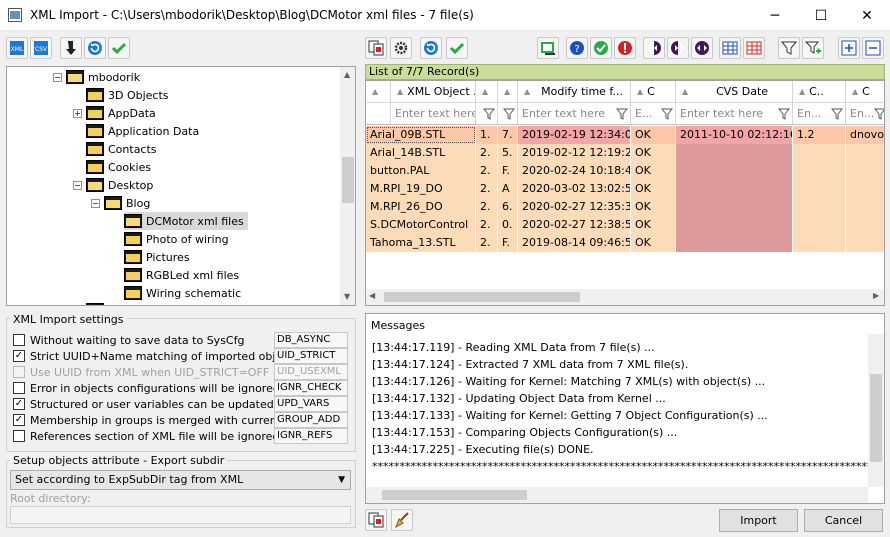 The height and width of the screenshot is (537, 890). I want to click on table-row: Tahoma_13.STL 2. F. 2019-08-14 09:46:52 OK, so click(625, 243).